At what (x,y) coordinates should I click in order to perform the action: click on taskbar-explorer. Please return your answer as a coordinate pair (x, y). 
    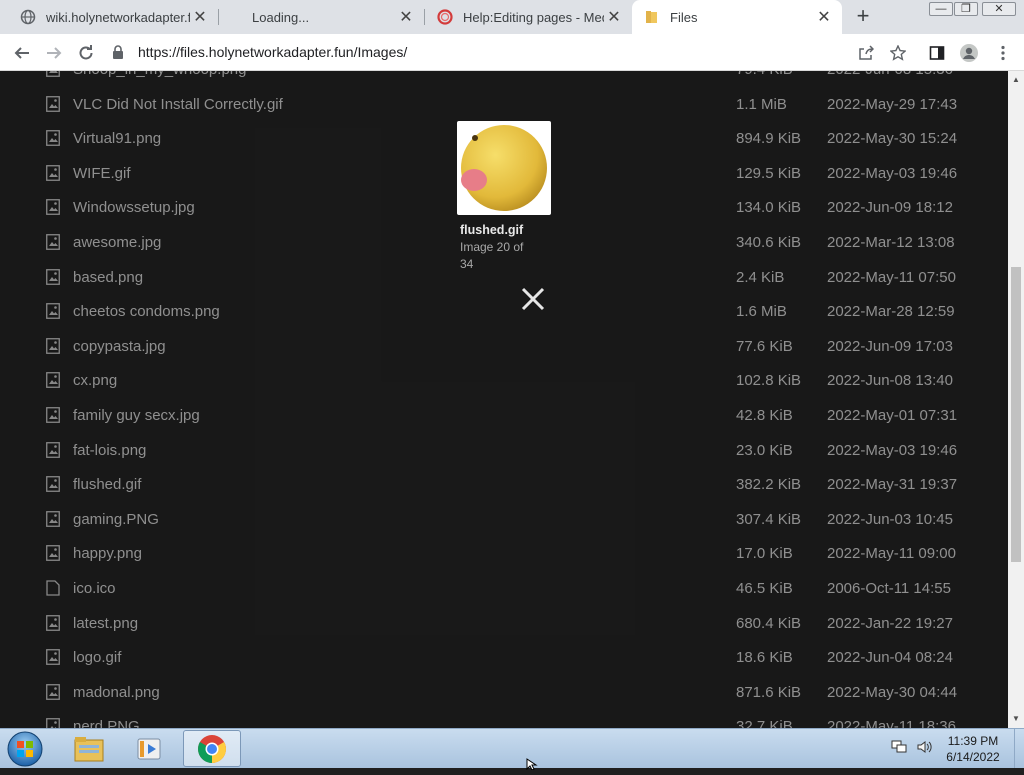
    Looking at the image, I should click on (89, 748).